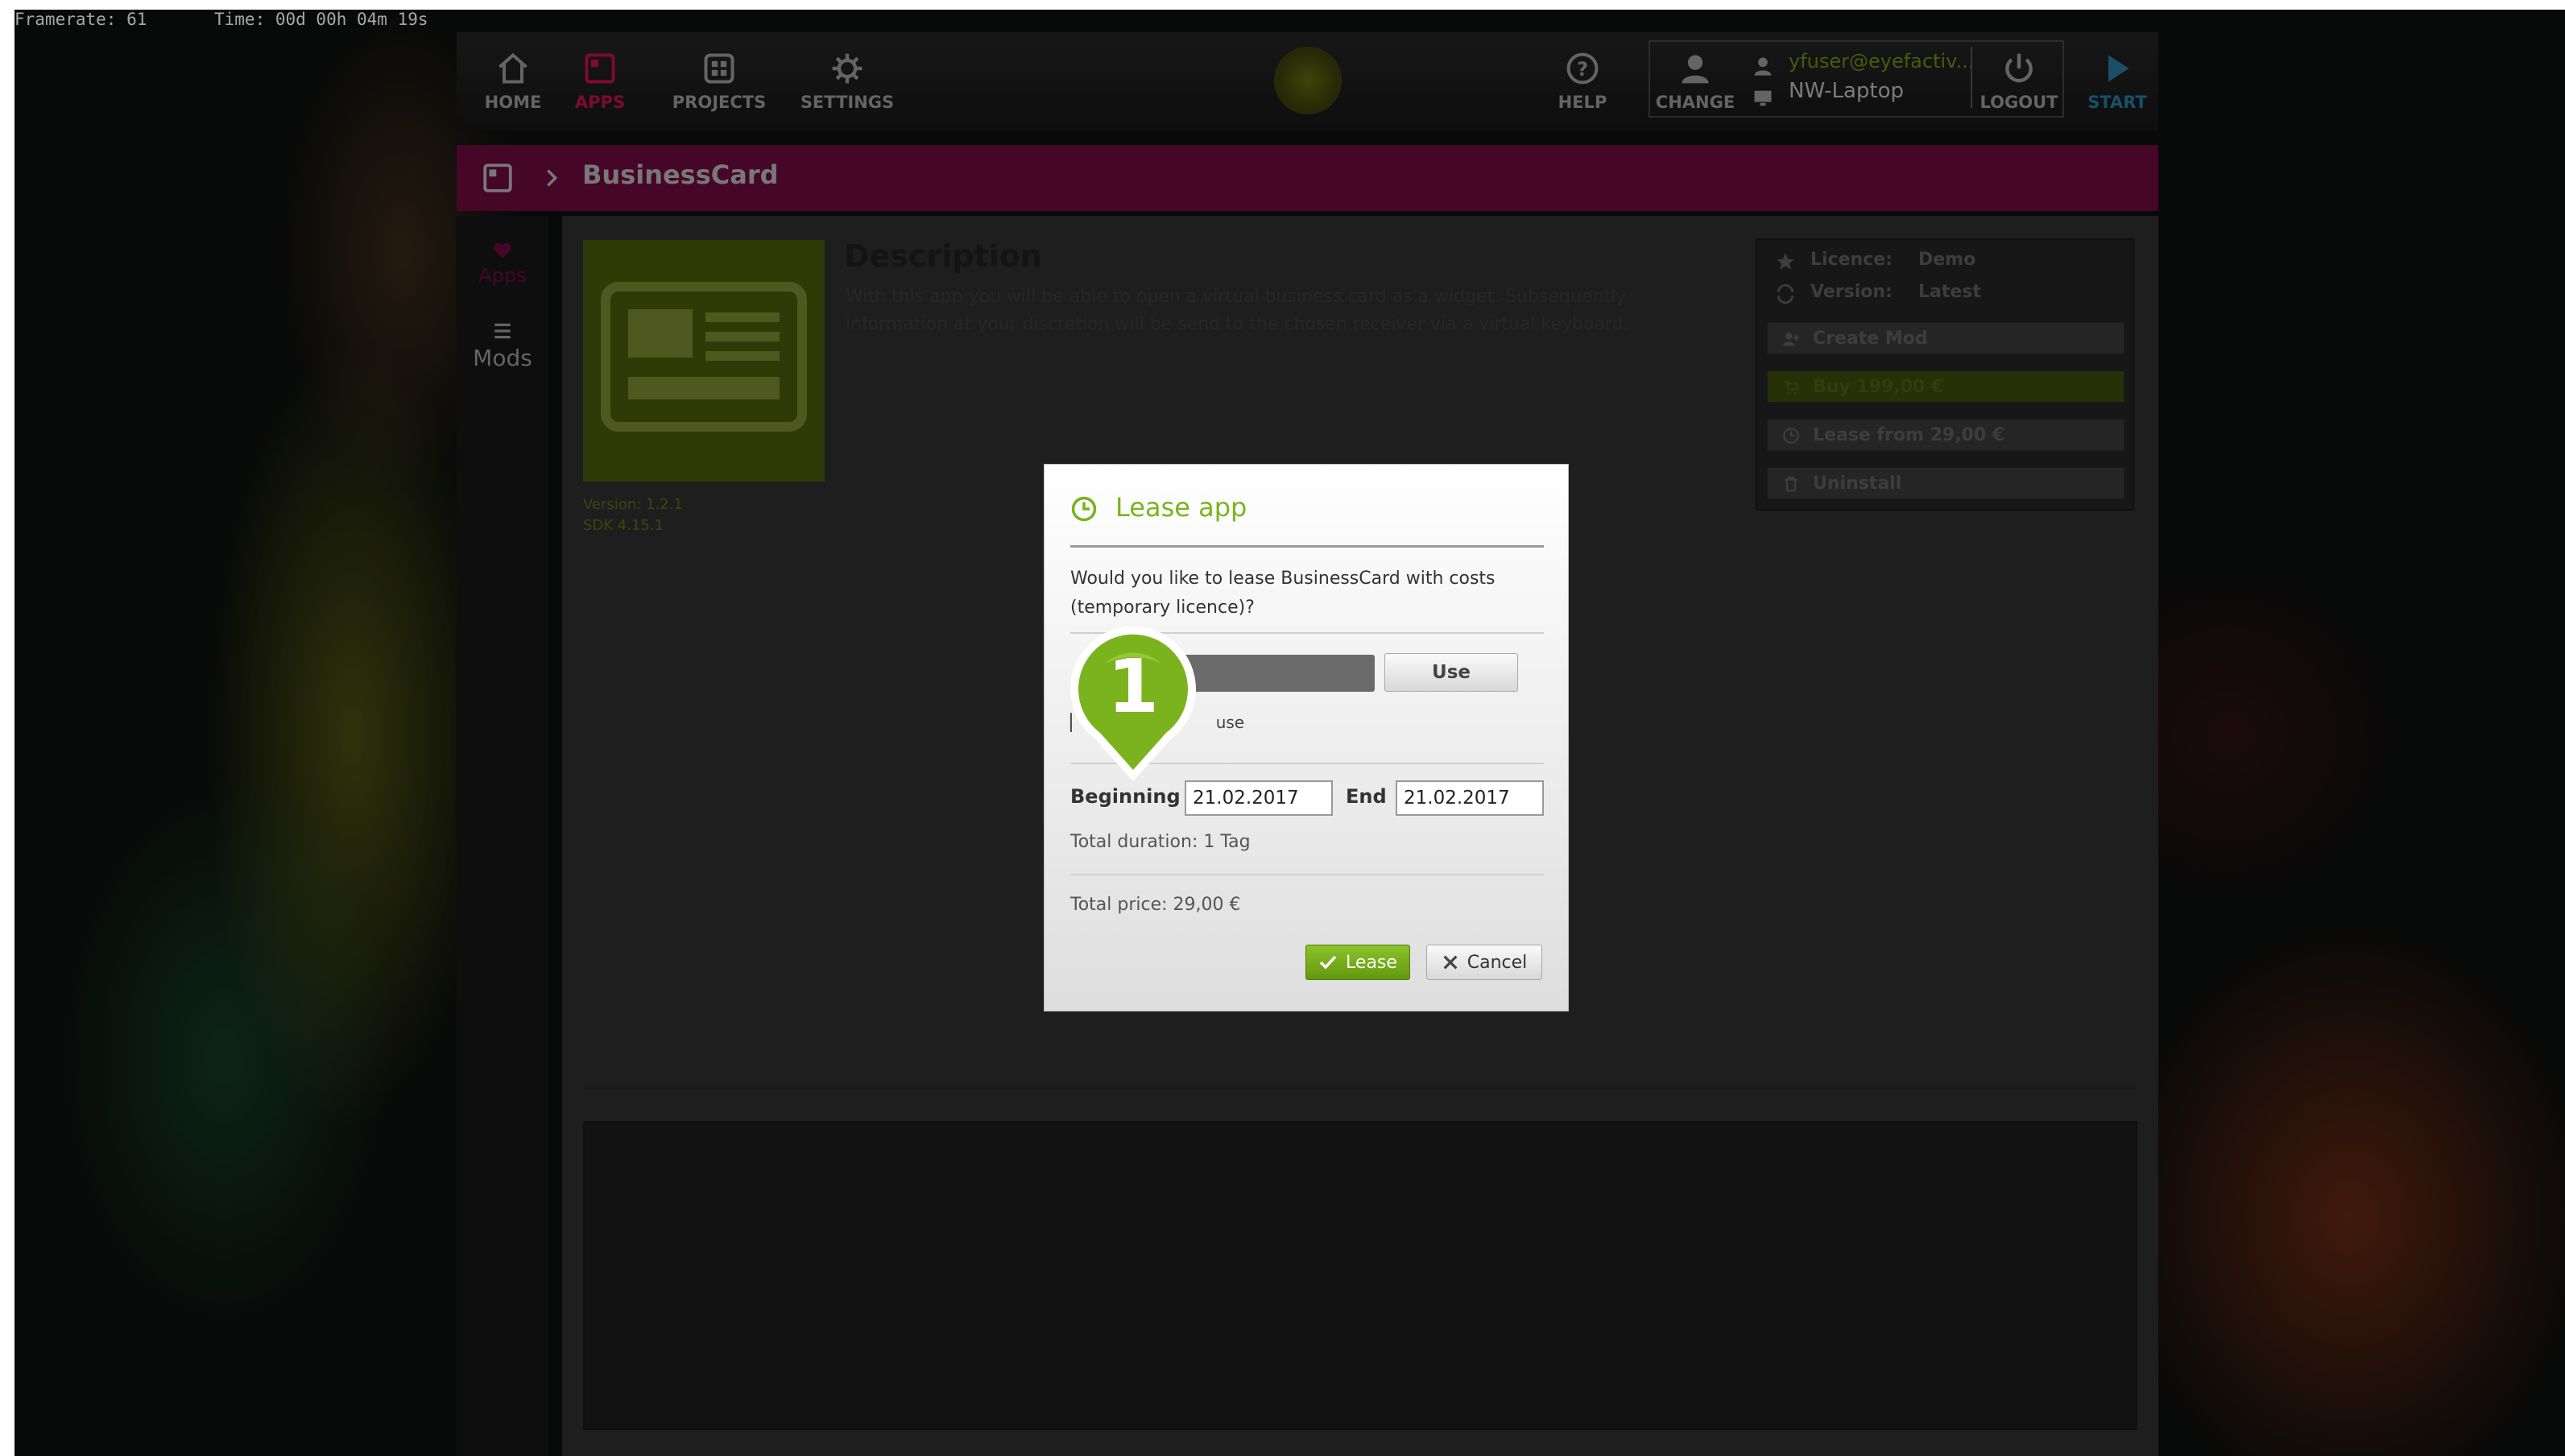 This screenshot has width=2565, height=1456. What do you see at coordinates (1084, 509) in the screenshot?
I see `clock-icon` at bounding box center [1084, 509].